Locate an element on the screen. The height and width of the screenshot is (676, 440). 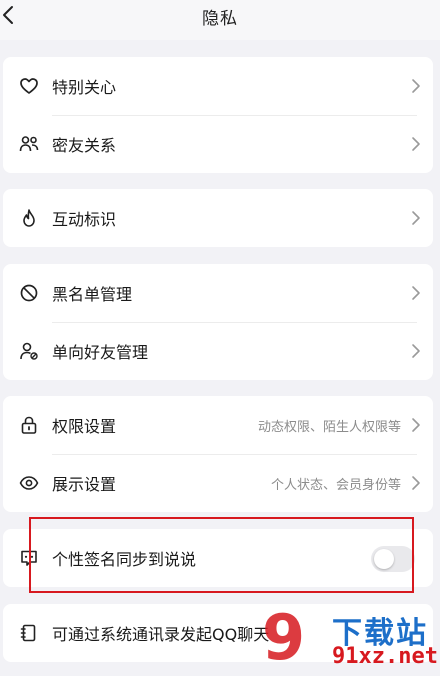
close-friends-icon is located at coordinates (29, 144).